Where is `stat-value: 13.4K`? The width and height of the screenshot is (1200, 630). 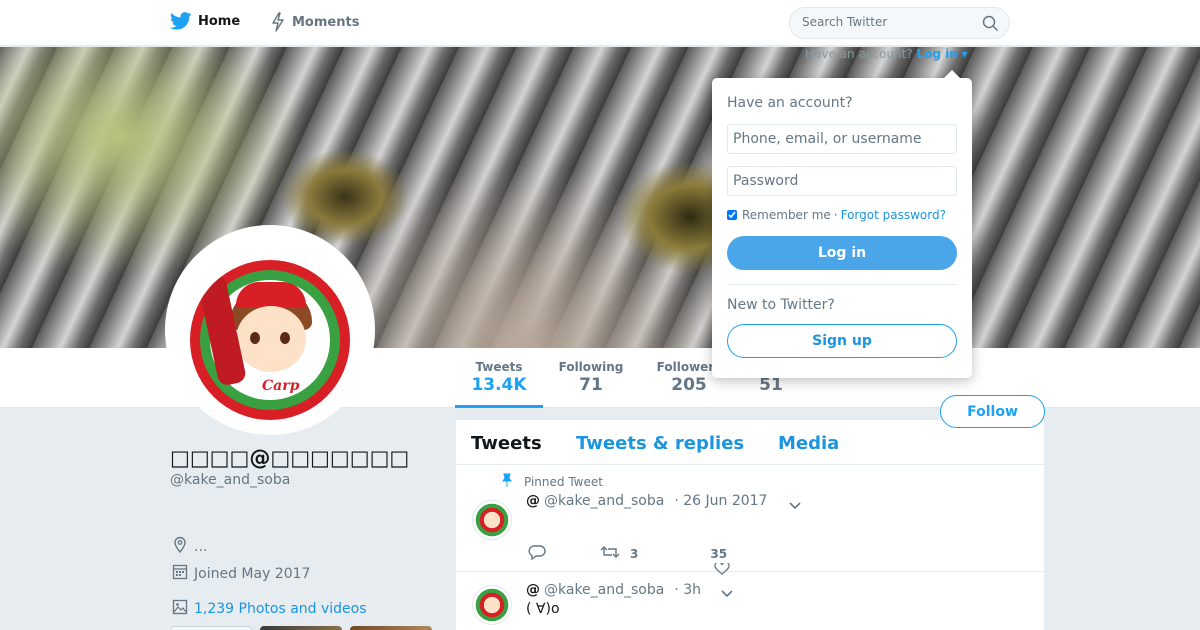 stat-value: 13.4K is located at coordinates (499, 385).